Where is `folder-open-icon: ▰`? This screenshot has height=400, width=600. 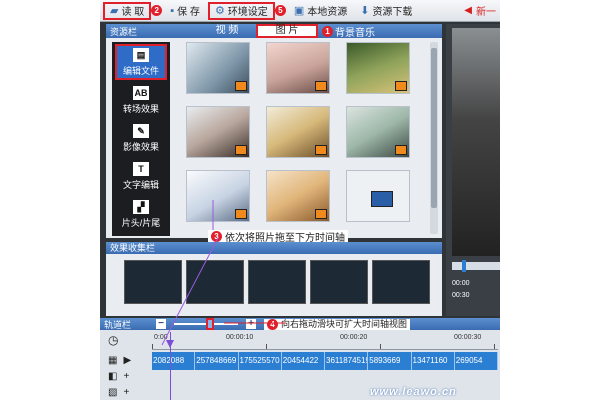
folder-open-icon: ▰ is located at coordinates (114, 11).